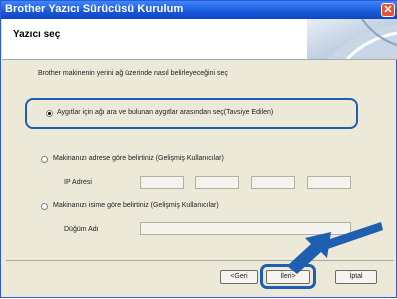 This screenshot has height=299, width=397. I want to click on ip-octet-1-field, so click(162, 182).